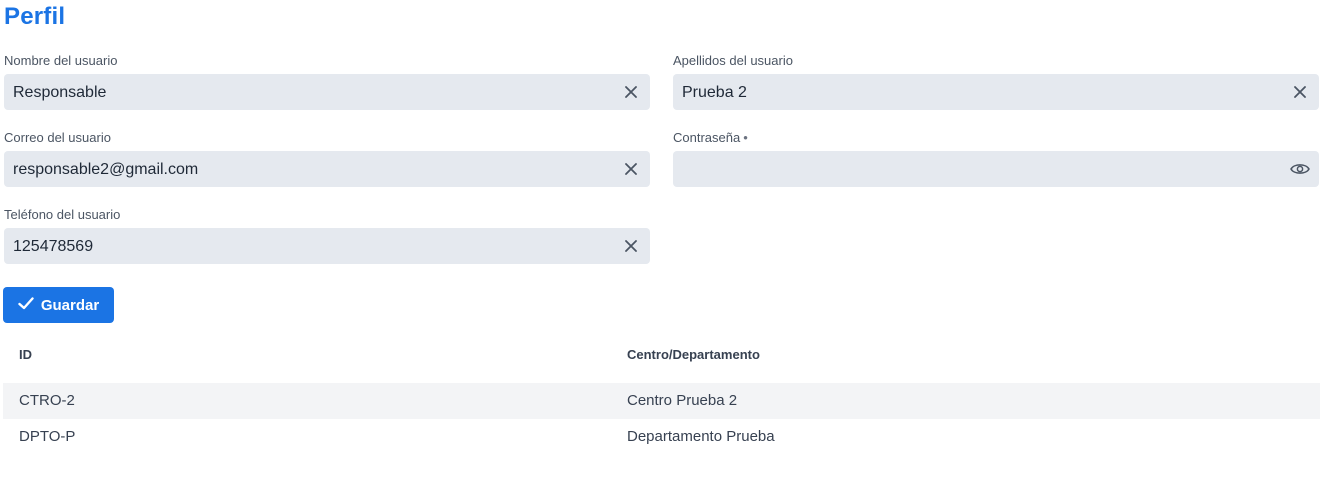  Describe the element at coordinates (1300, 169) in the screenshot. I see `eye-icon` at that location.